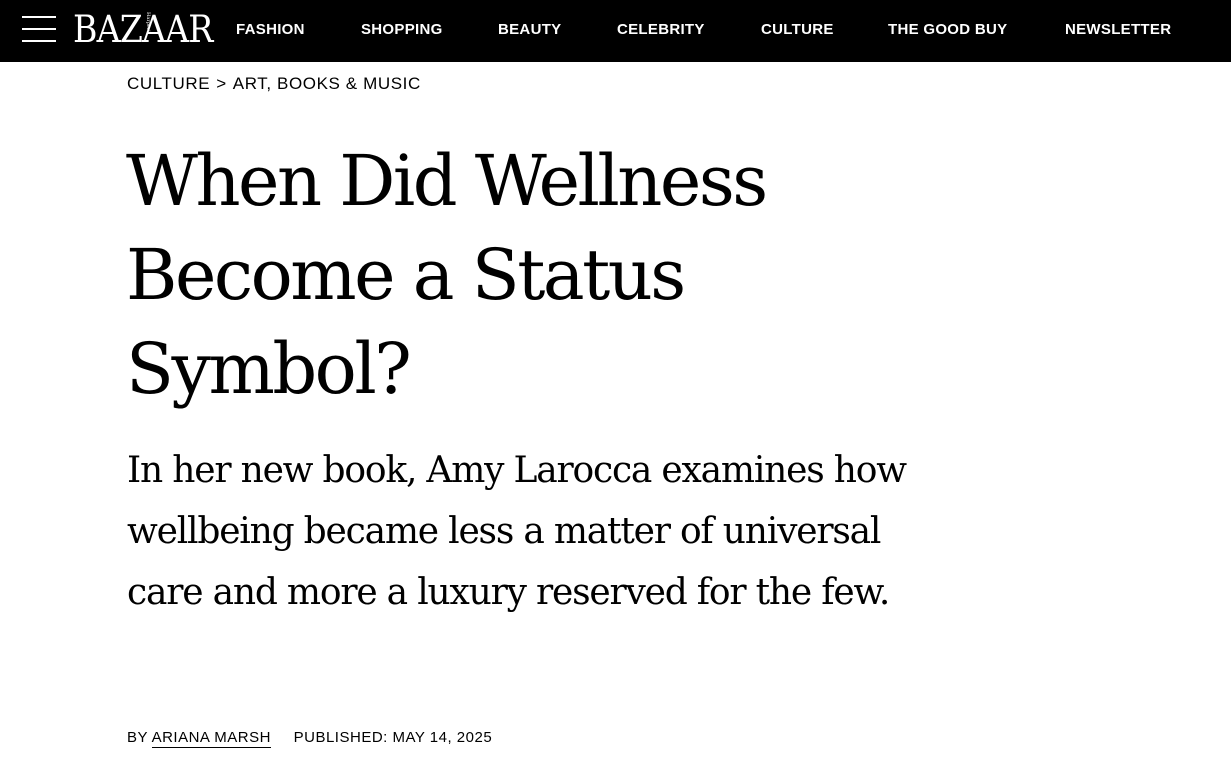 The image size is (1231, 757). Describe the element at coordinates (393, 737) in the screenshot. I see `published-date: PUBLISHED: MAY 14, 2025` at that location.